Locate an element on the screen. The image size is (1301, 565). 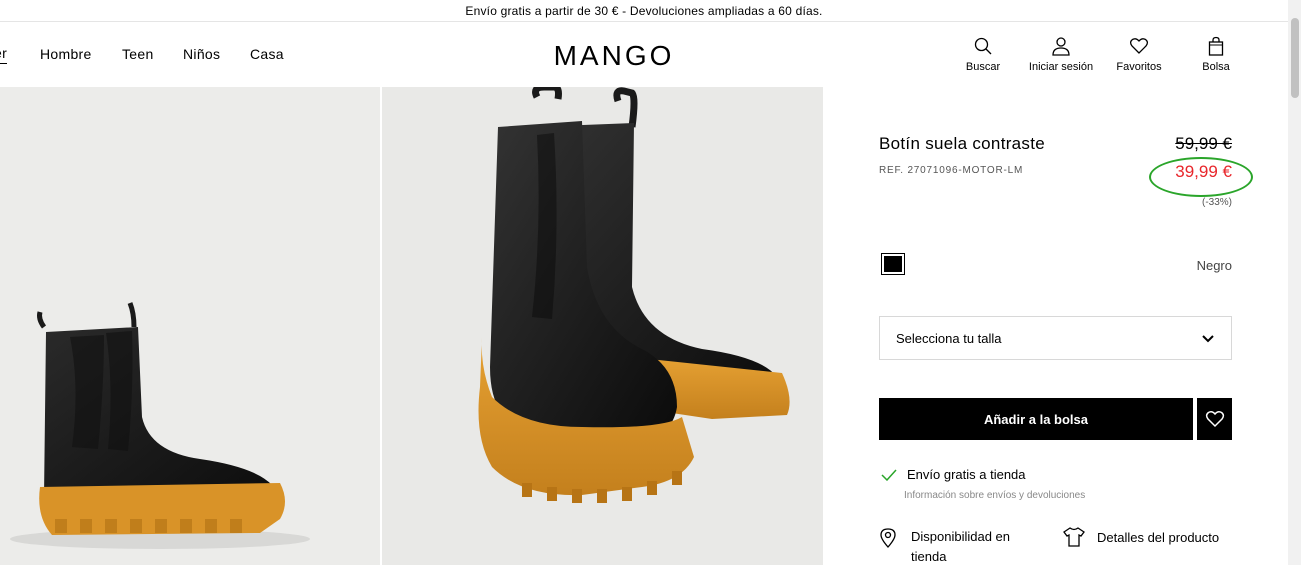
login-label: Iniciar sesión is located at coordinates (1061, 67).